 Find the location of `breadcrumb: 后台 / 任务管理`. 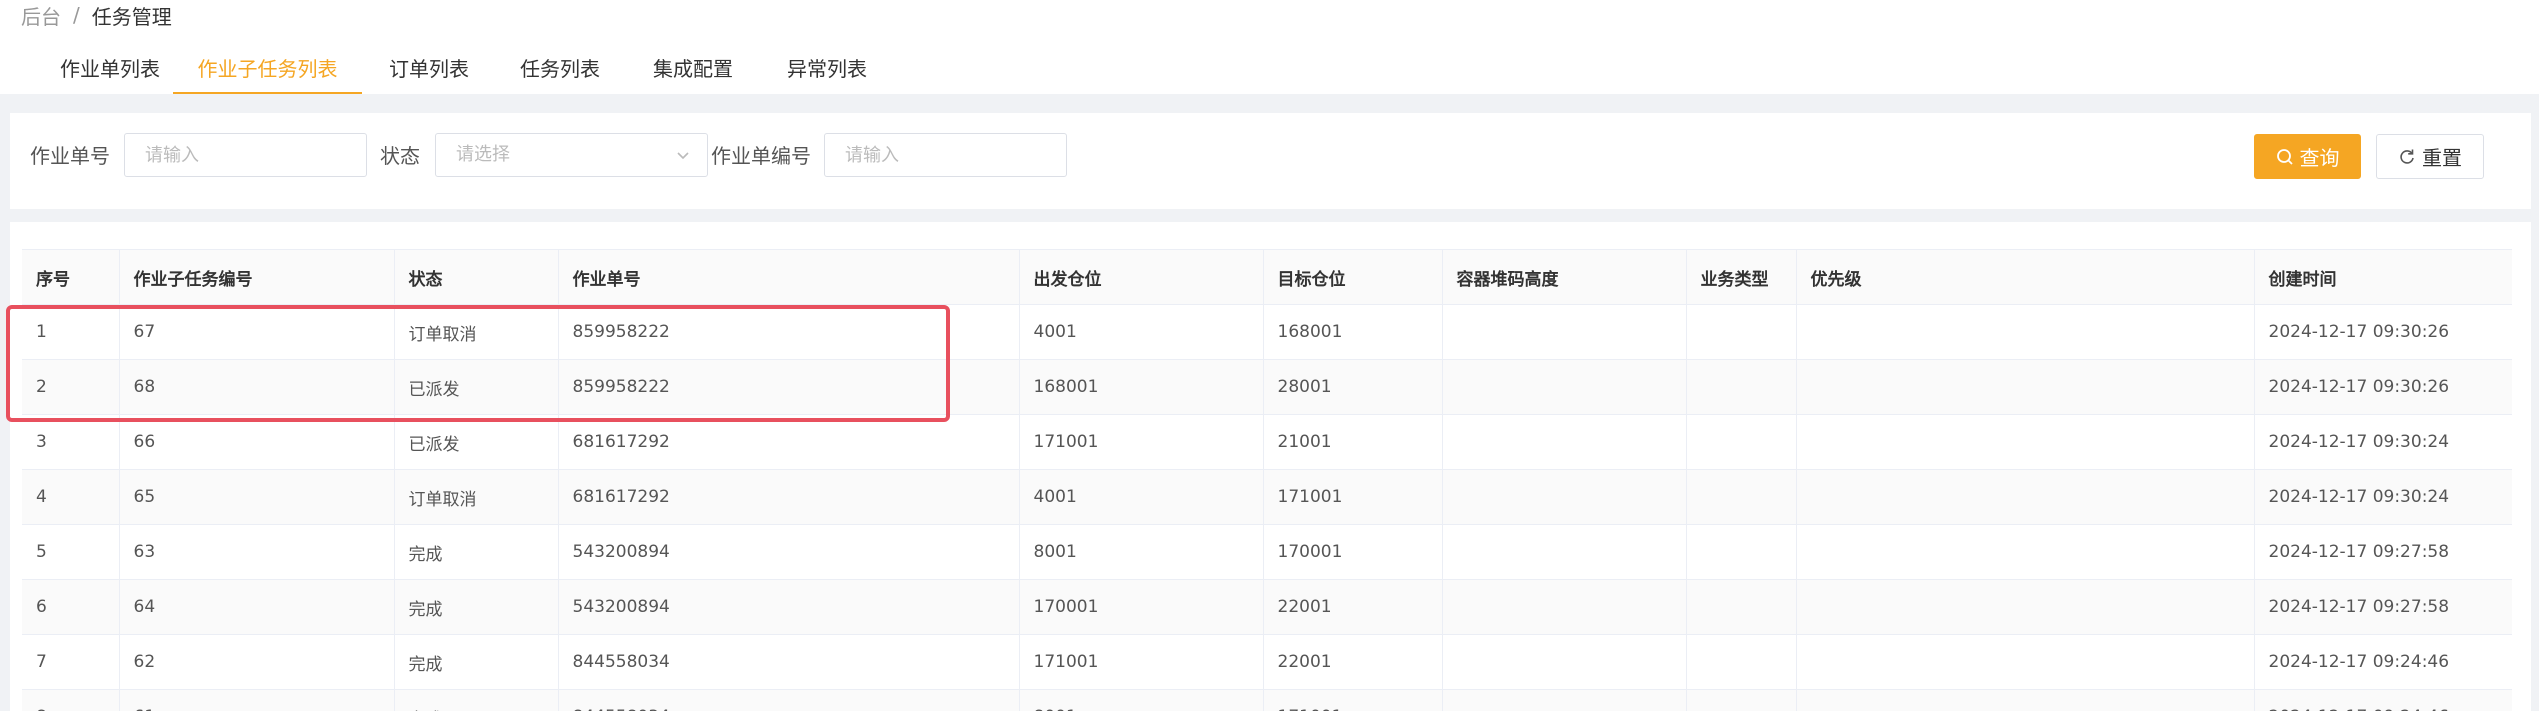

breadcrumb: 后台 / 任务管理 is located at coordinates (96, 15).